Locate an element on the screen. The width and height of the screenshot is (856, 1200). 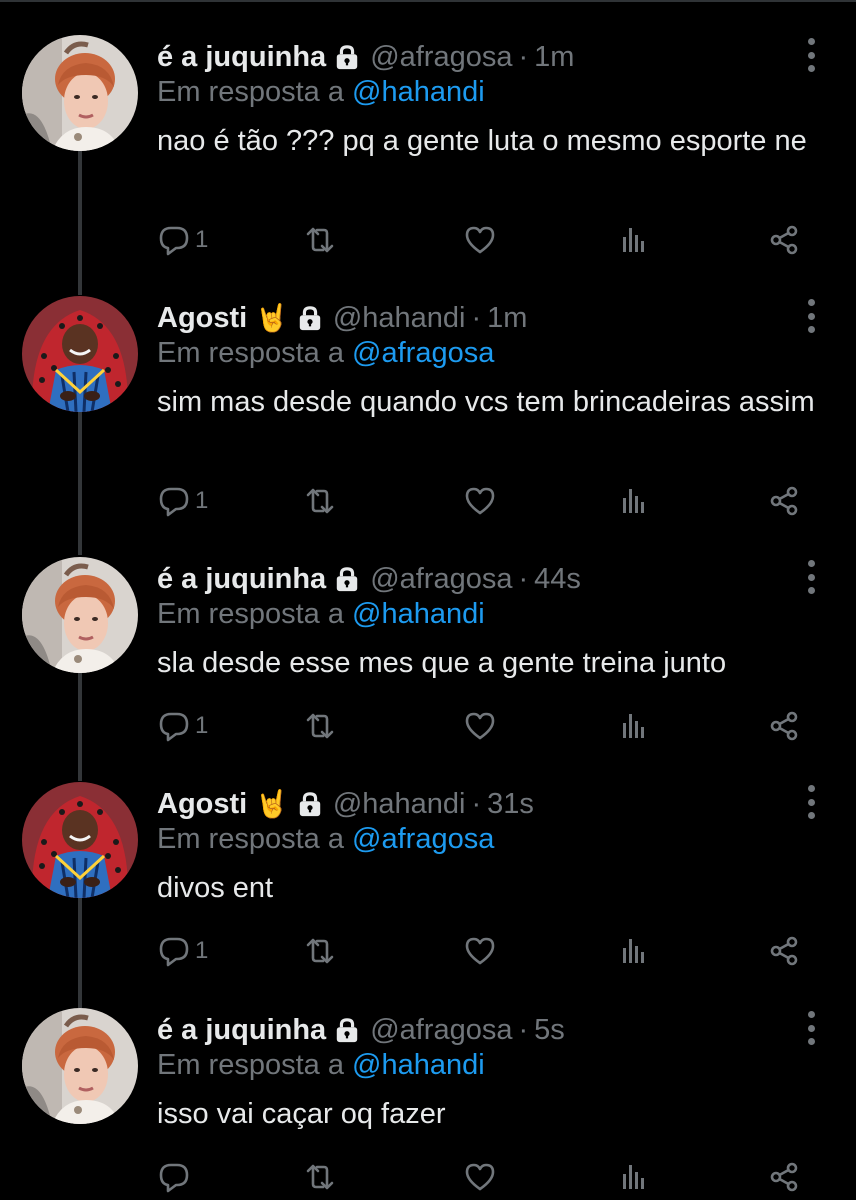
reply-context: Em resposta a @hahandi is located at coordinates (321, 1065).